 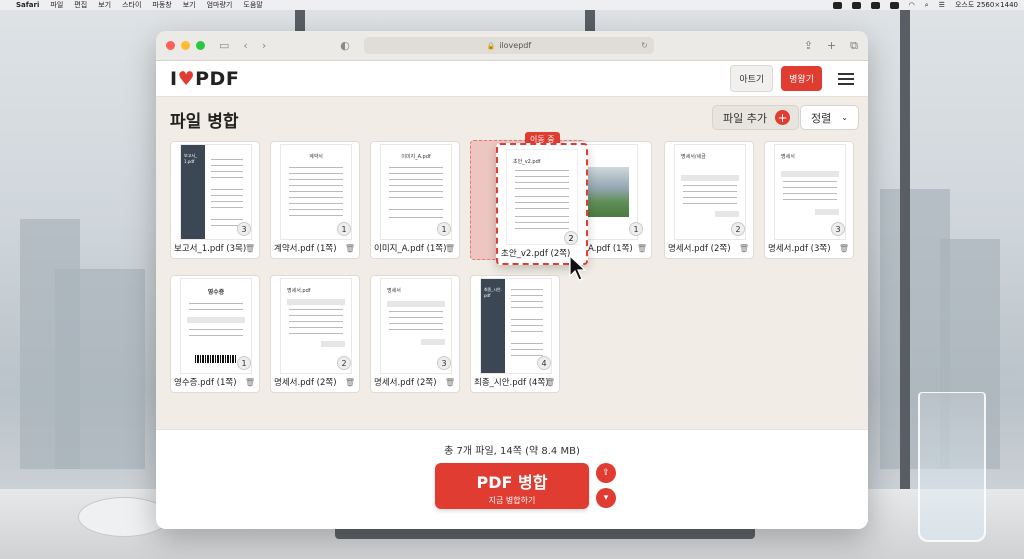 I want to click on sort-label: 정렬, so click(x=821, y=118).